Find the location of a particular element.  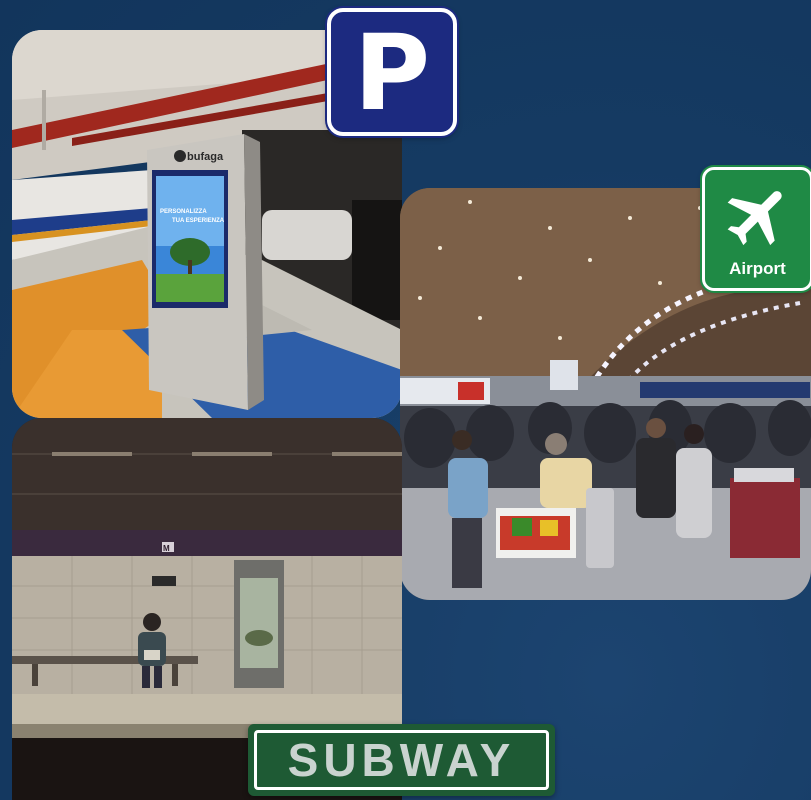

svg-text: M is located at coordinates (166, 548).